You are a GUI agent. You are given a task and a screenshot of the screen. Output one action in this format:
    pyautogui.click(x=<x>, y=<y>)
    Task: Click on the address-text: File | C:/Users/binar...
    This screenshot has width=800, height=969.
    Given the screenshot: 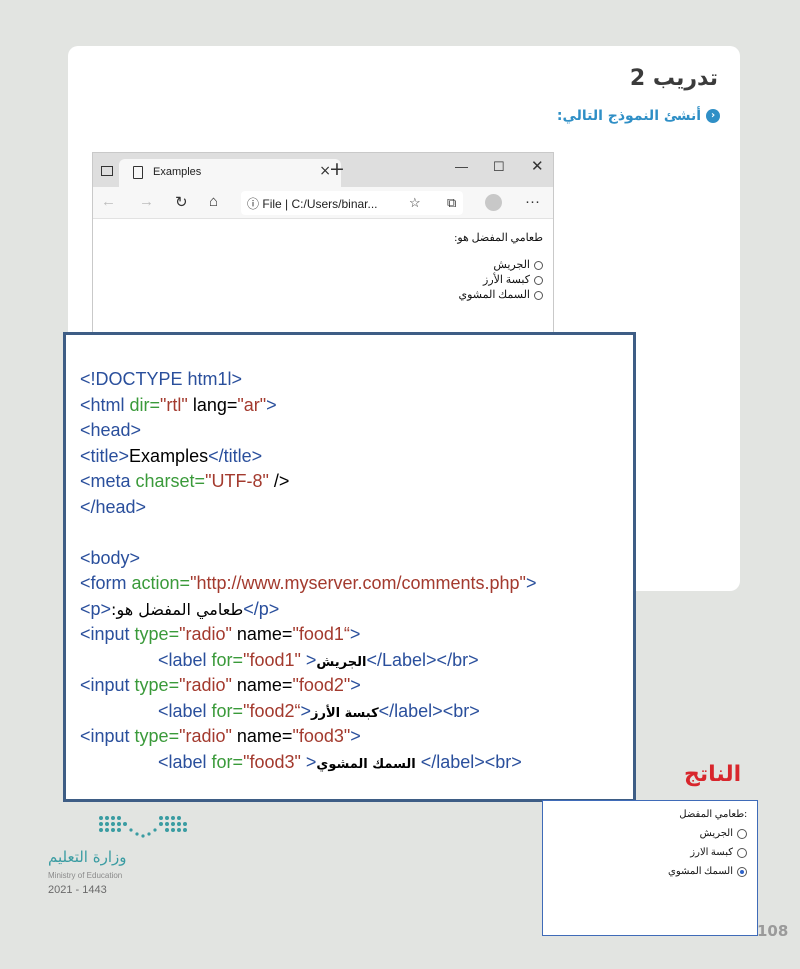 What is the action you would take?
    pyautogui.click(x=320, y=204)
    